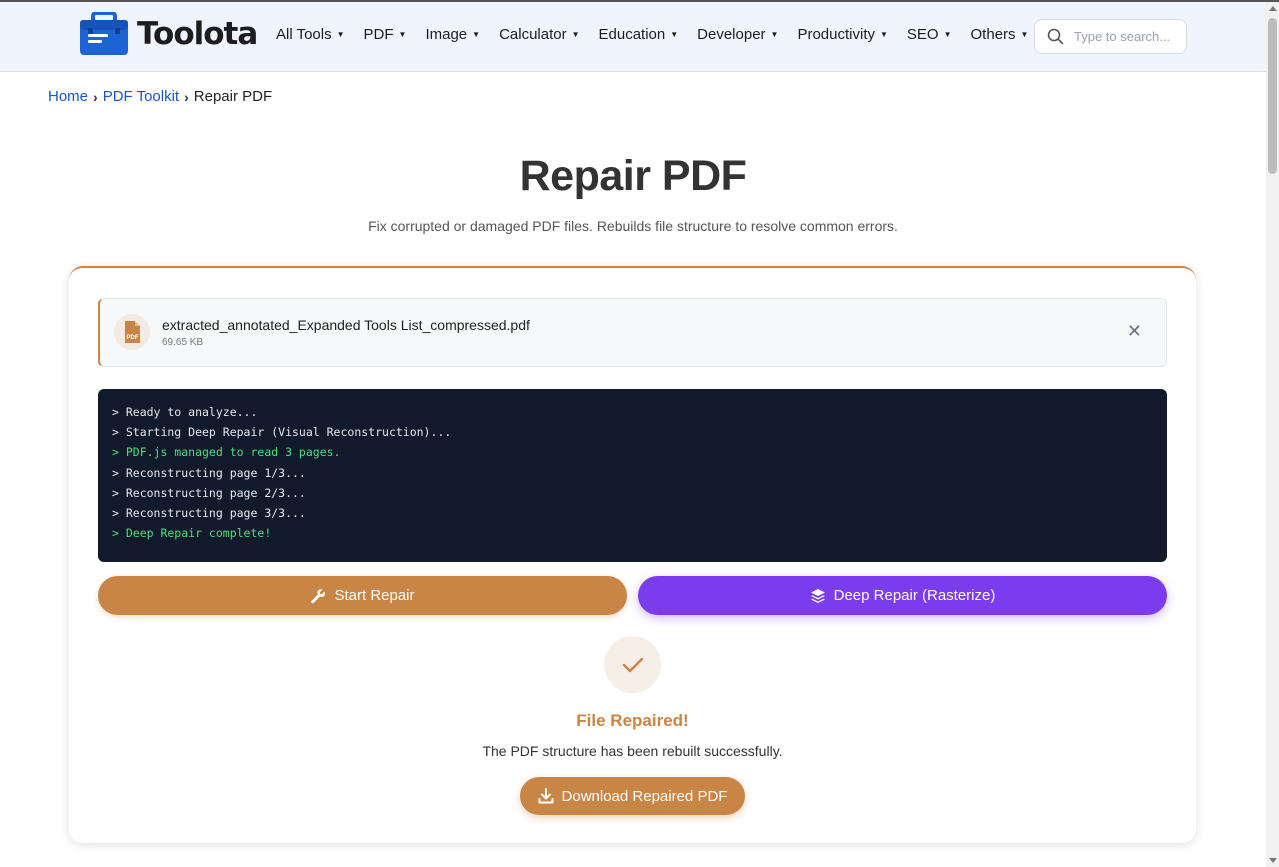 The image size is (1279, 867). I want to click on brand-logo: Toolota, so click(168, 33).